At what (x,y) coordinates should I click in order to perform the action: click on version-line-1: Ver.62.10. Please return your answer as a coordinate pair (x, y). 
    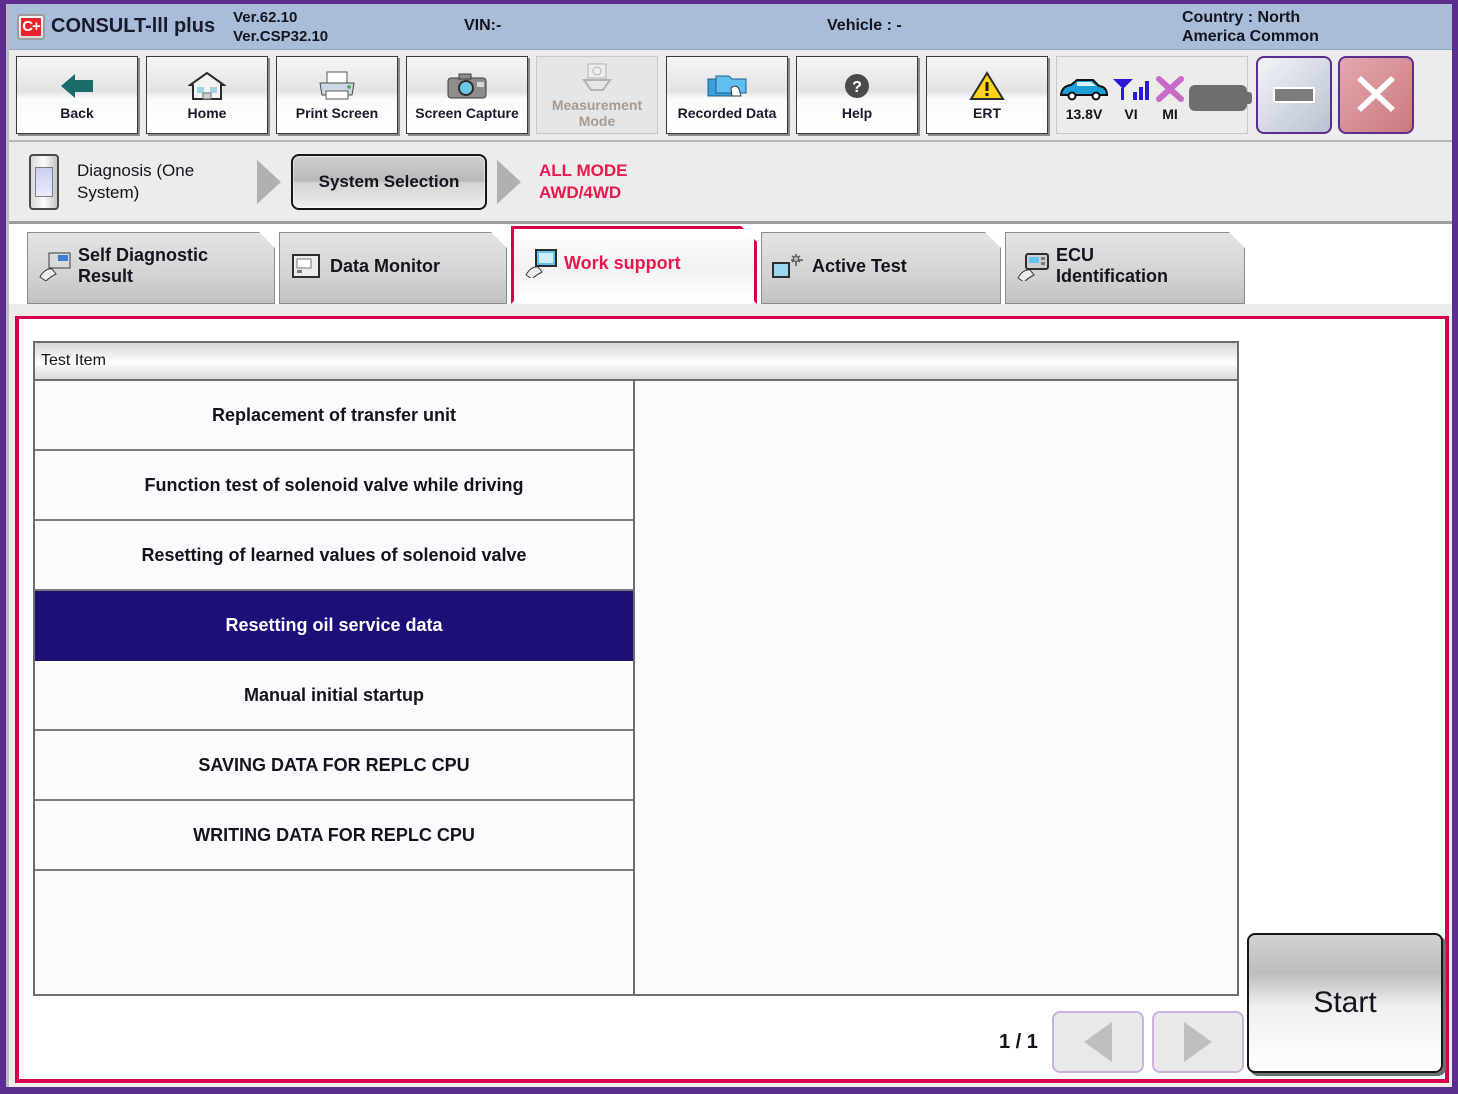
    Looking at the image, I should click on (265, 17).